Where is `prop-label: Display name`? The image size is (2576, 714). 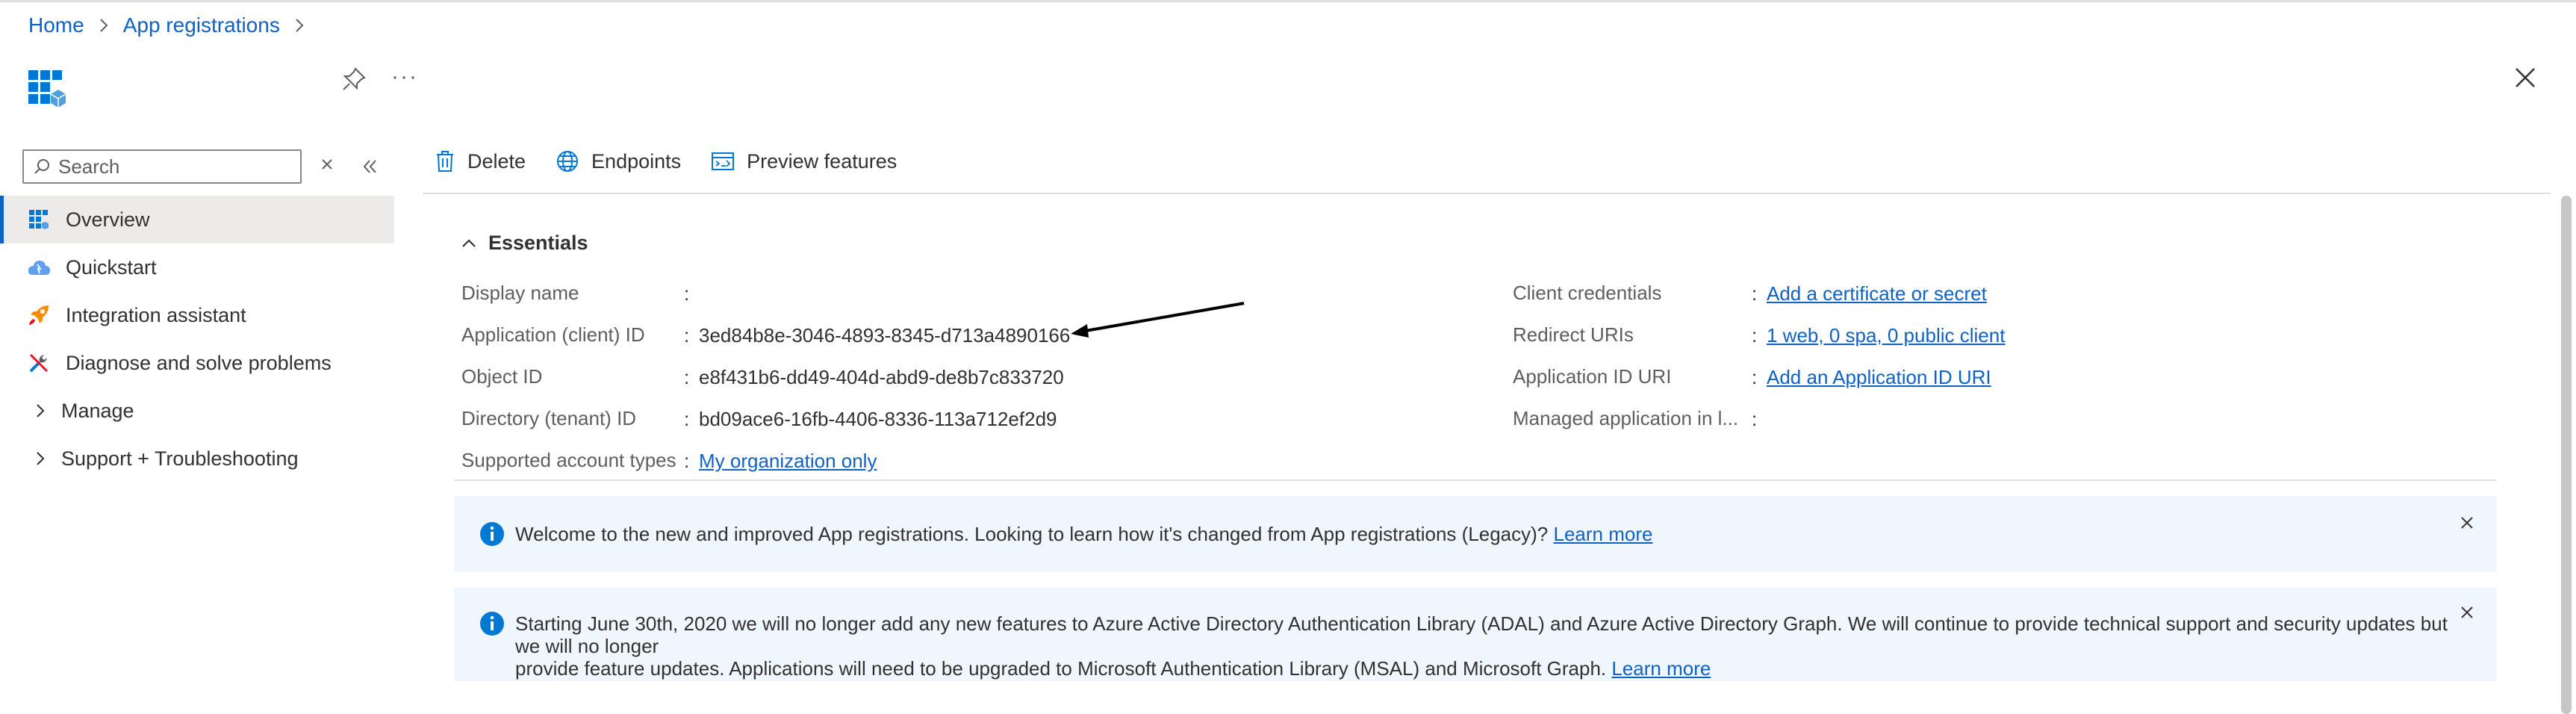
prop-label: Display name is located at coordinates (520, 292).